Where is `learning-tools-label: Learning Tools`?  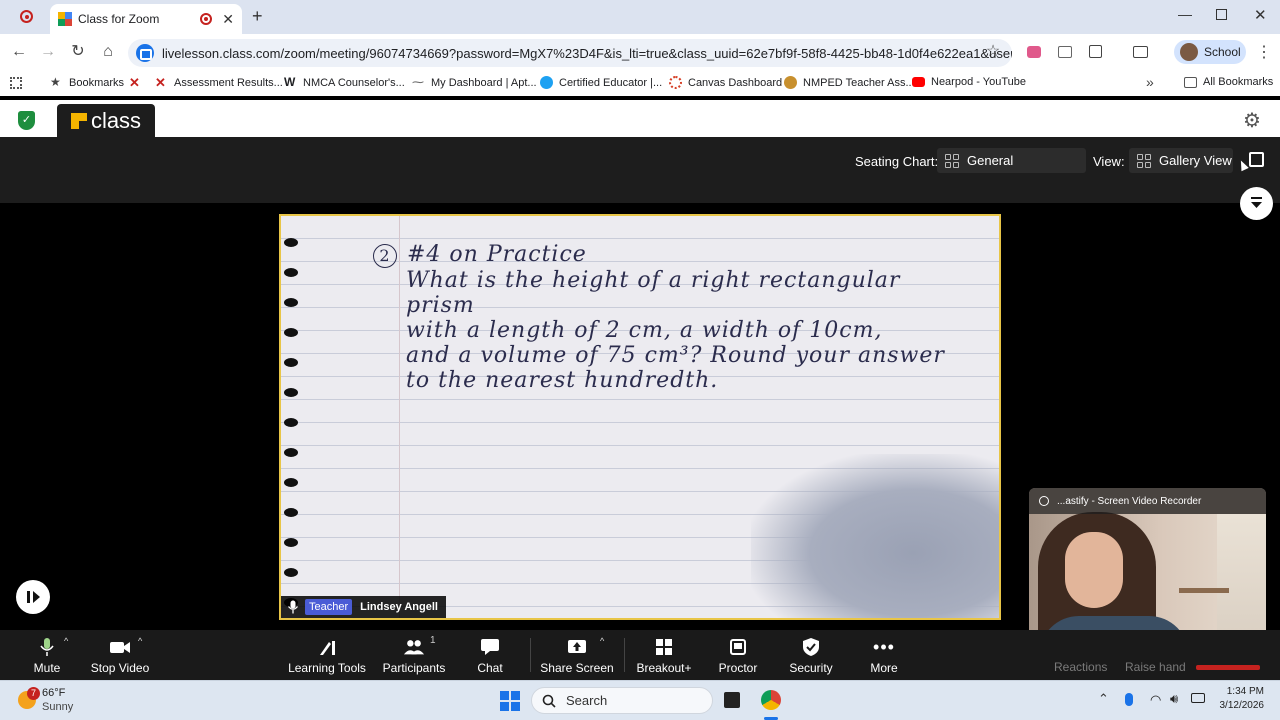 learning-tools-label: Learning Tools is located at coordinates (327, 668).